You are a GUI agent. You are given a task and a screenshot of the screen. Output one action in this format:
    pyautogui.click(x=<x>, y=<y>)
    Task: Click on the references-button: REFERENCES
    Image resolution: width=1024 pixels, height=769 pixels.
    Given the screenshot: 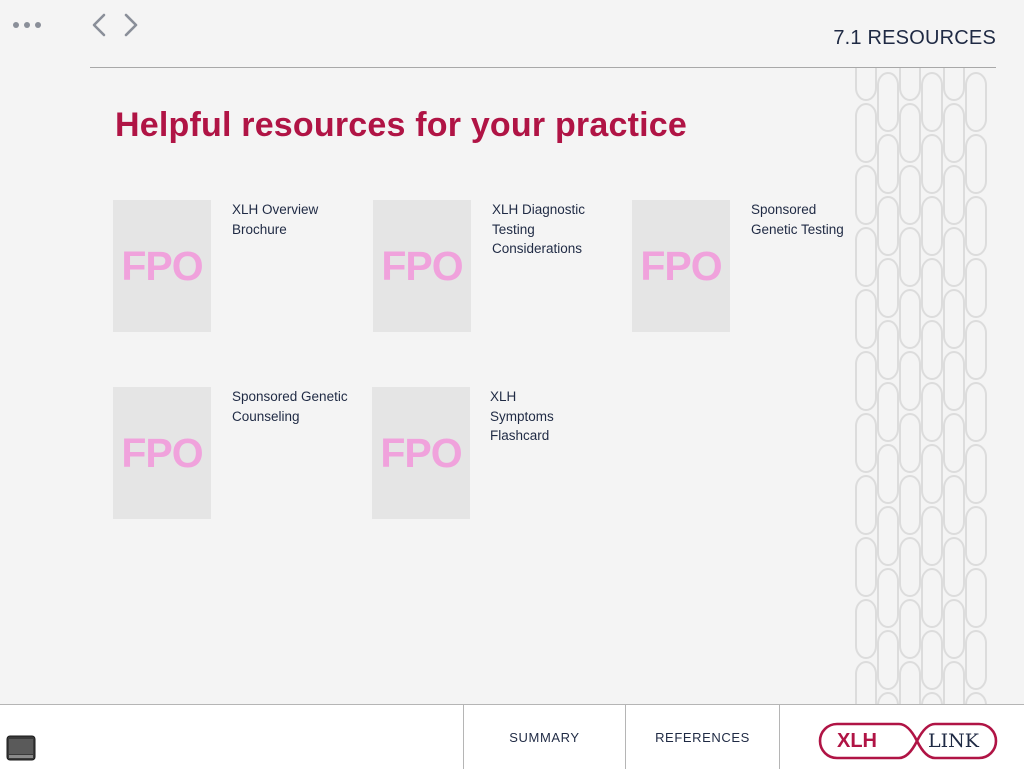 What is the action you would take?
    pyautogui.click(x=702, y=737)
    